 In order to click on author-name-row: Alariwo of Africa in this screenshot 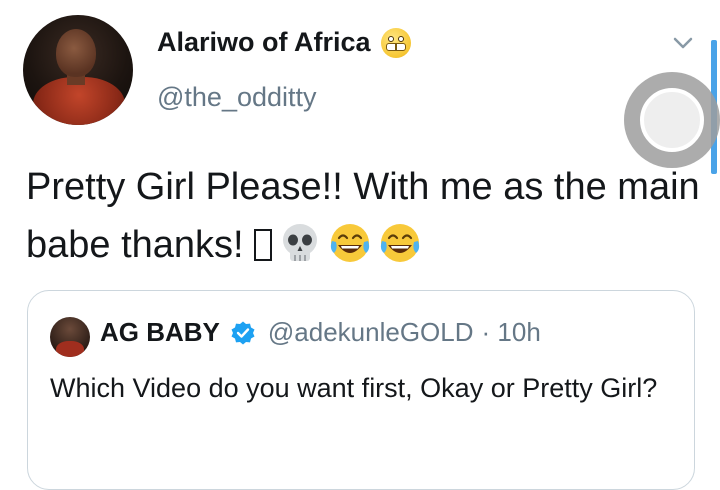, I will do `click(284, 42)`.